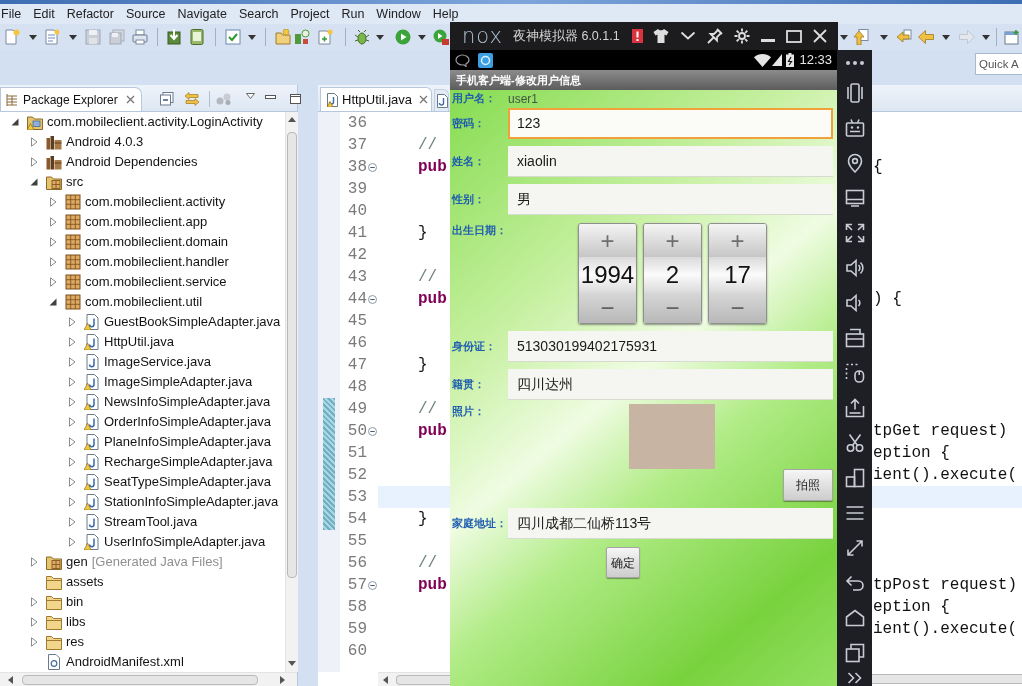 The image size is (1022, 686). What do you see at coordinates (191, 99) in the screenshot?
I see `swap-arrows-icon` at bounding box center [191, 99].